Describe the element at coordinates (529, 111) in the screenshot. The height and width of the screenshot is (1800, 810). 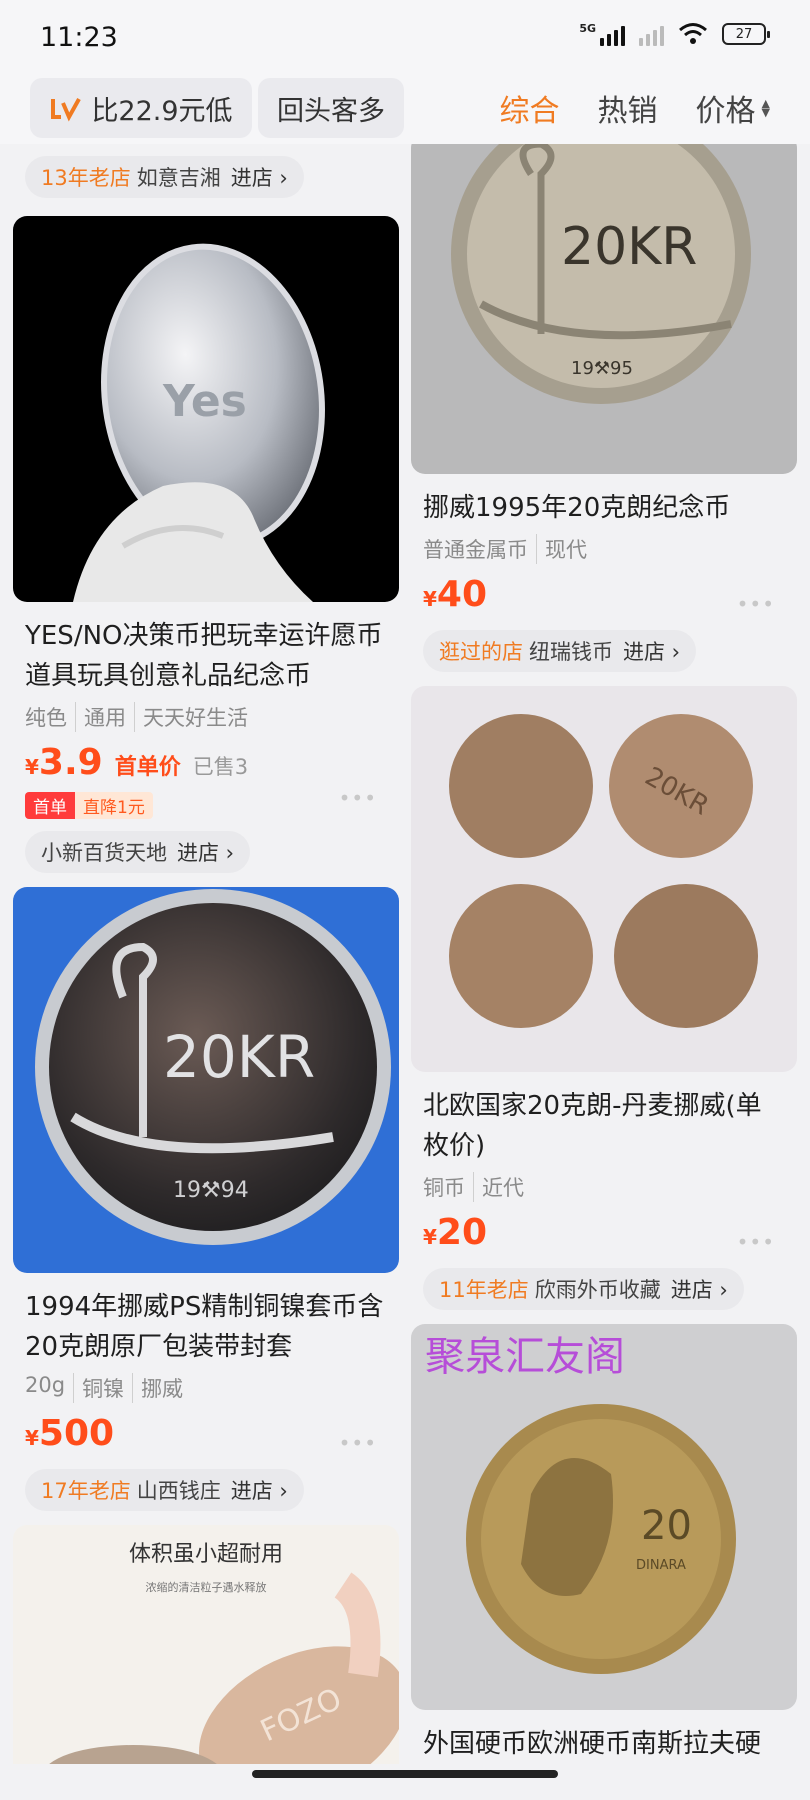
I see `sort-tab-label: 综合` at that location.